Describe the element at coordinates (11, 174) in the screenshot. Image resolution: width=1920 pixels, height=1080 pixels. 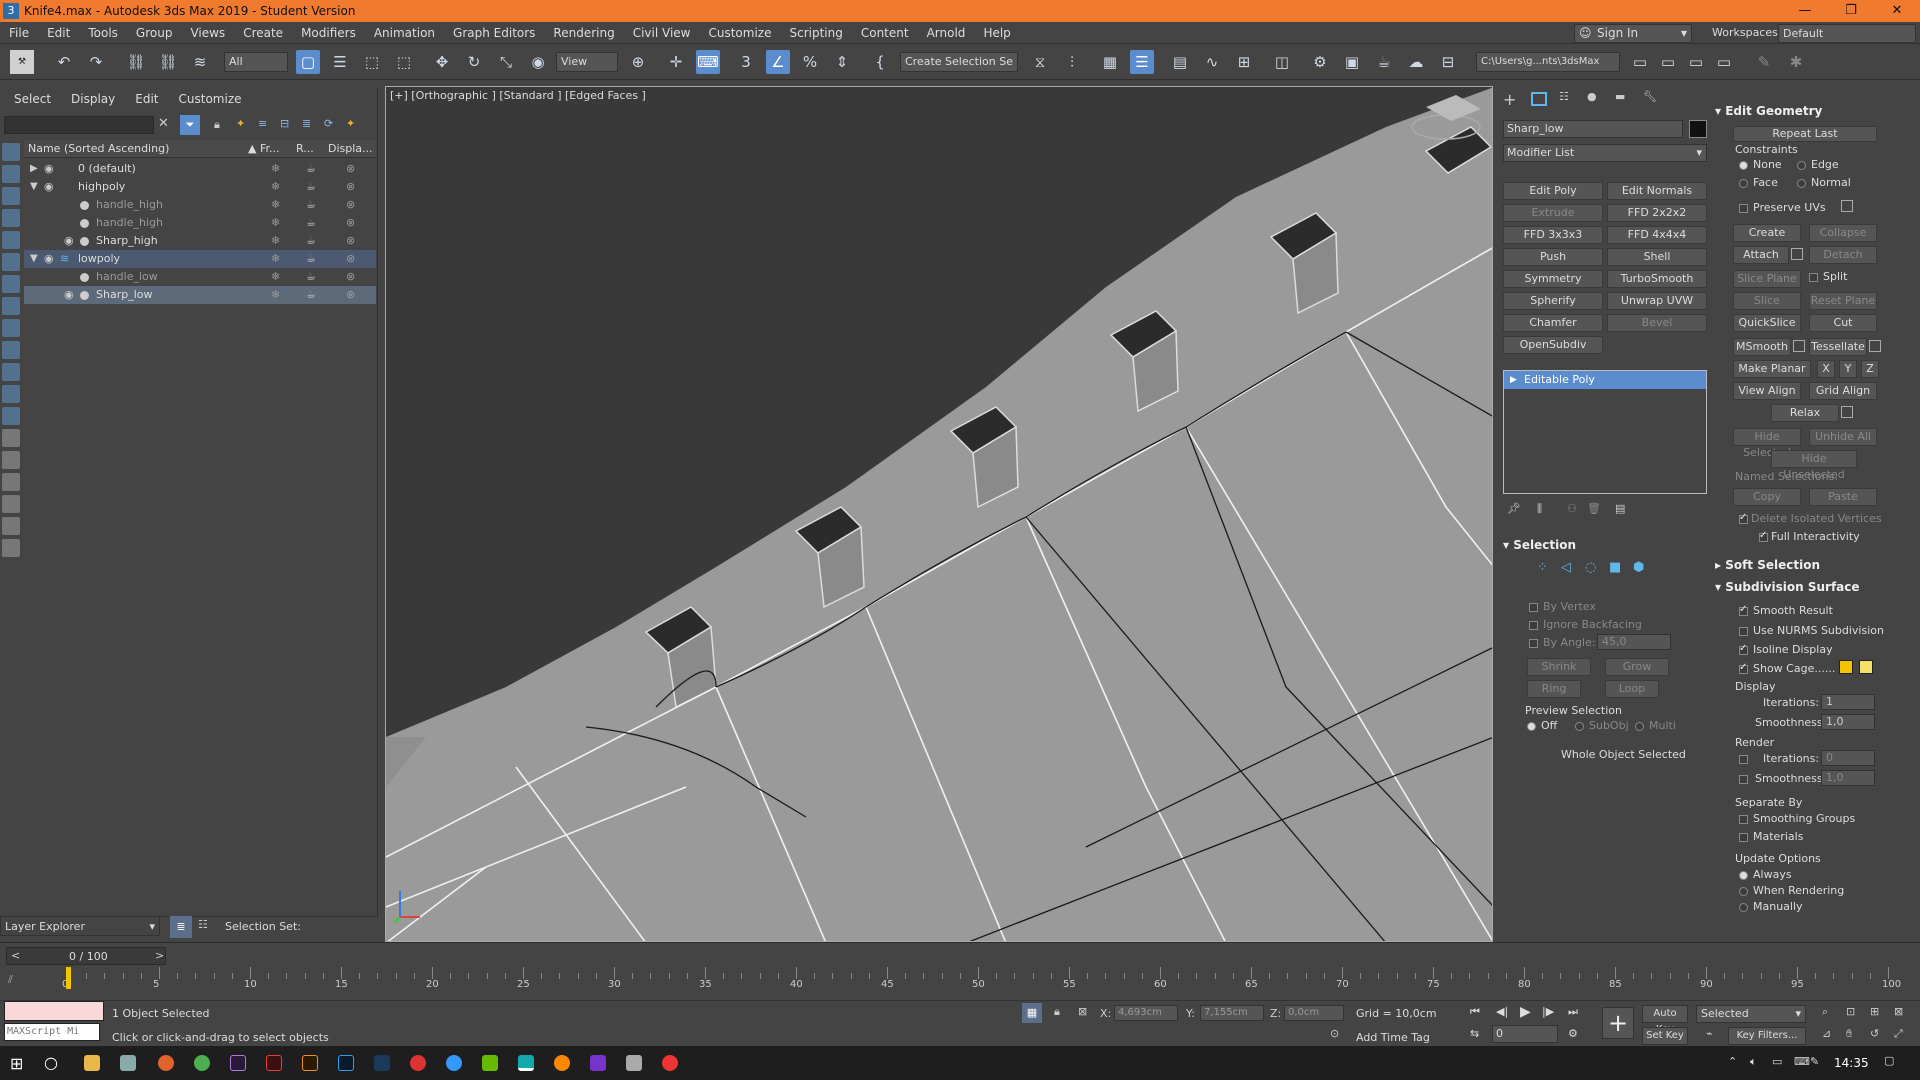
I see `display-geometry-icon` at that location.